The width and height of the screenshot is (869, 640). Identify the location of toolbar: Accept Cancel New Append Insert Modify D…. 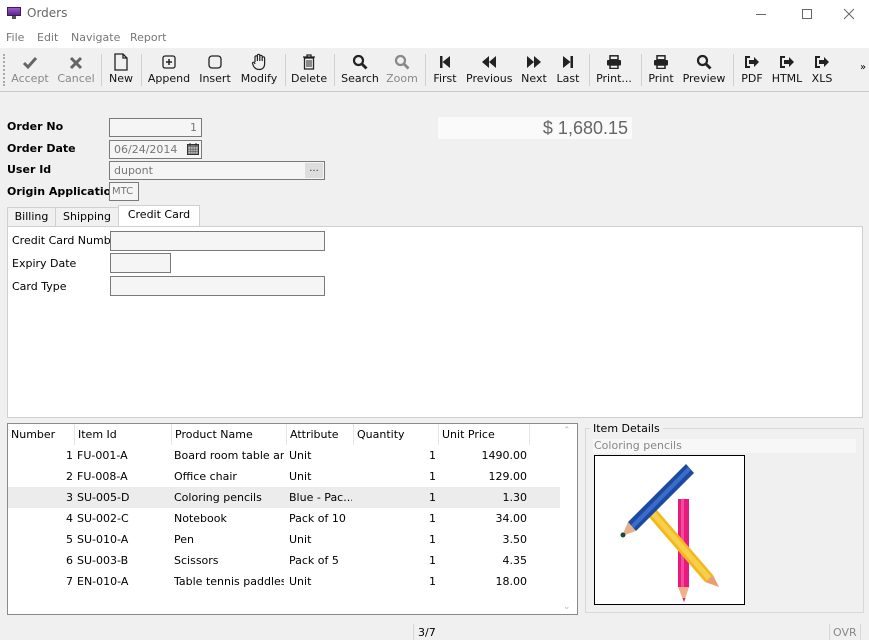
(434, 70).